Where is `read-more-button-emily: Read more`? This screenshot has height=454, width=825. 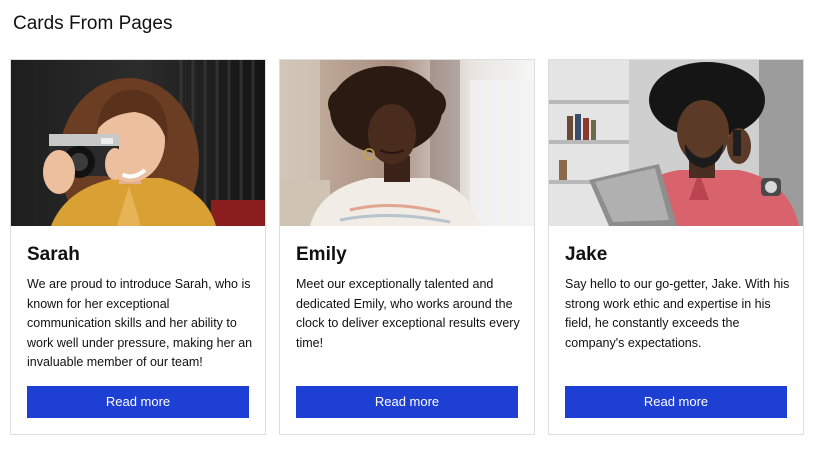
read-more-button-emily: Read more is located at coordinates (407, 402).